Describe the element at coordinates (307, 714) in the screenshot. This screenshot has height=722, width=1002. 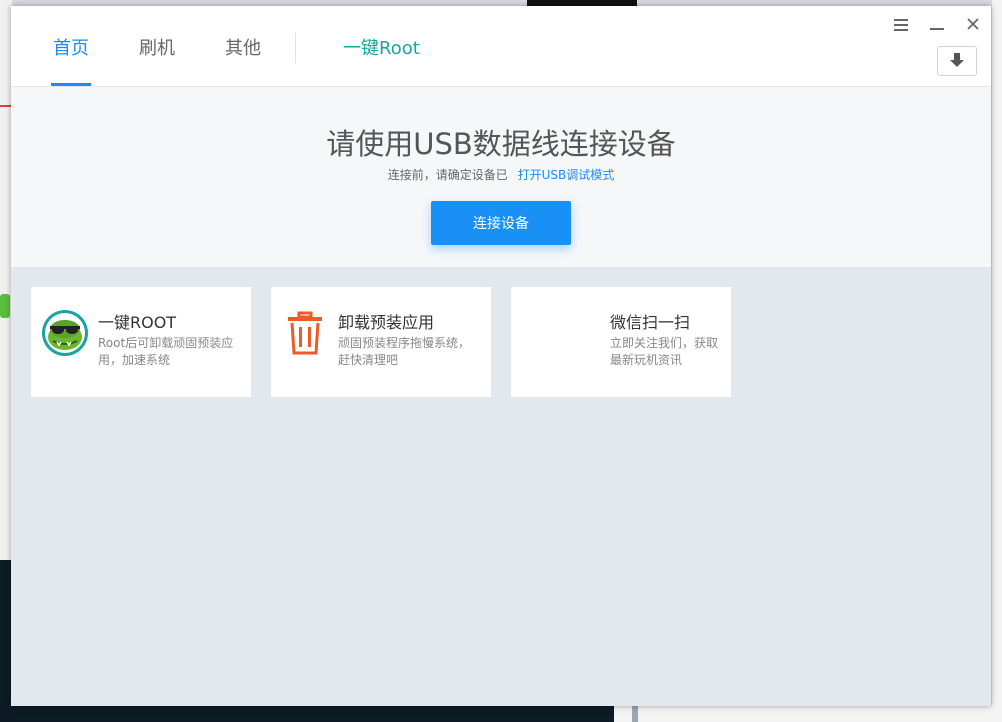
I see `background-terminal-bottom` at that location.